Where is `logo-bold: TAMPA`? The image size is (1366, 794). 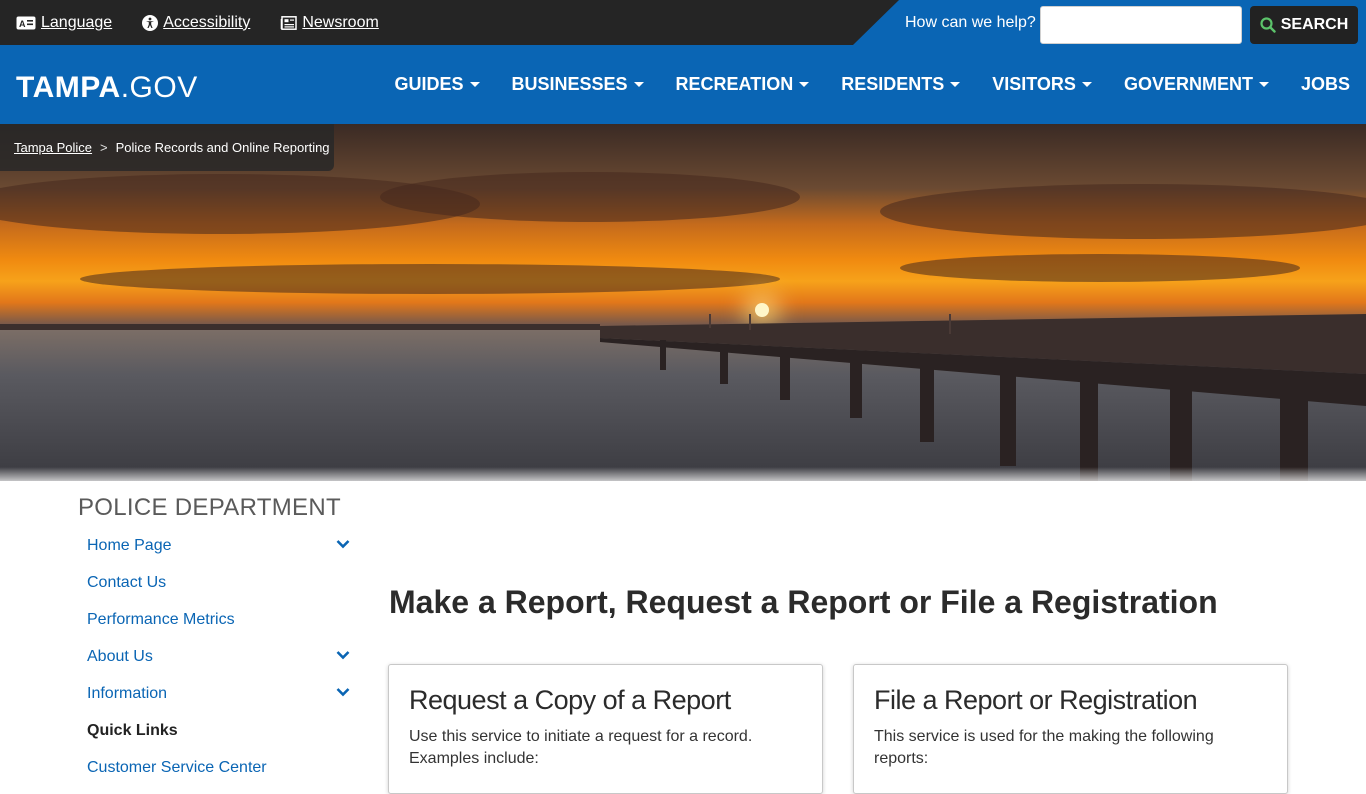
logo-bold: TAMPA is located at coordinates (68, 87).